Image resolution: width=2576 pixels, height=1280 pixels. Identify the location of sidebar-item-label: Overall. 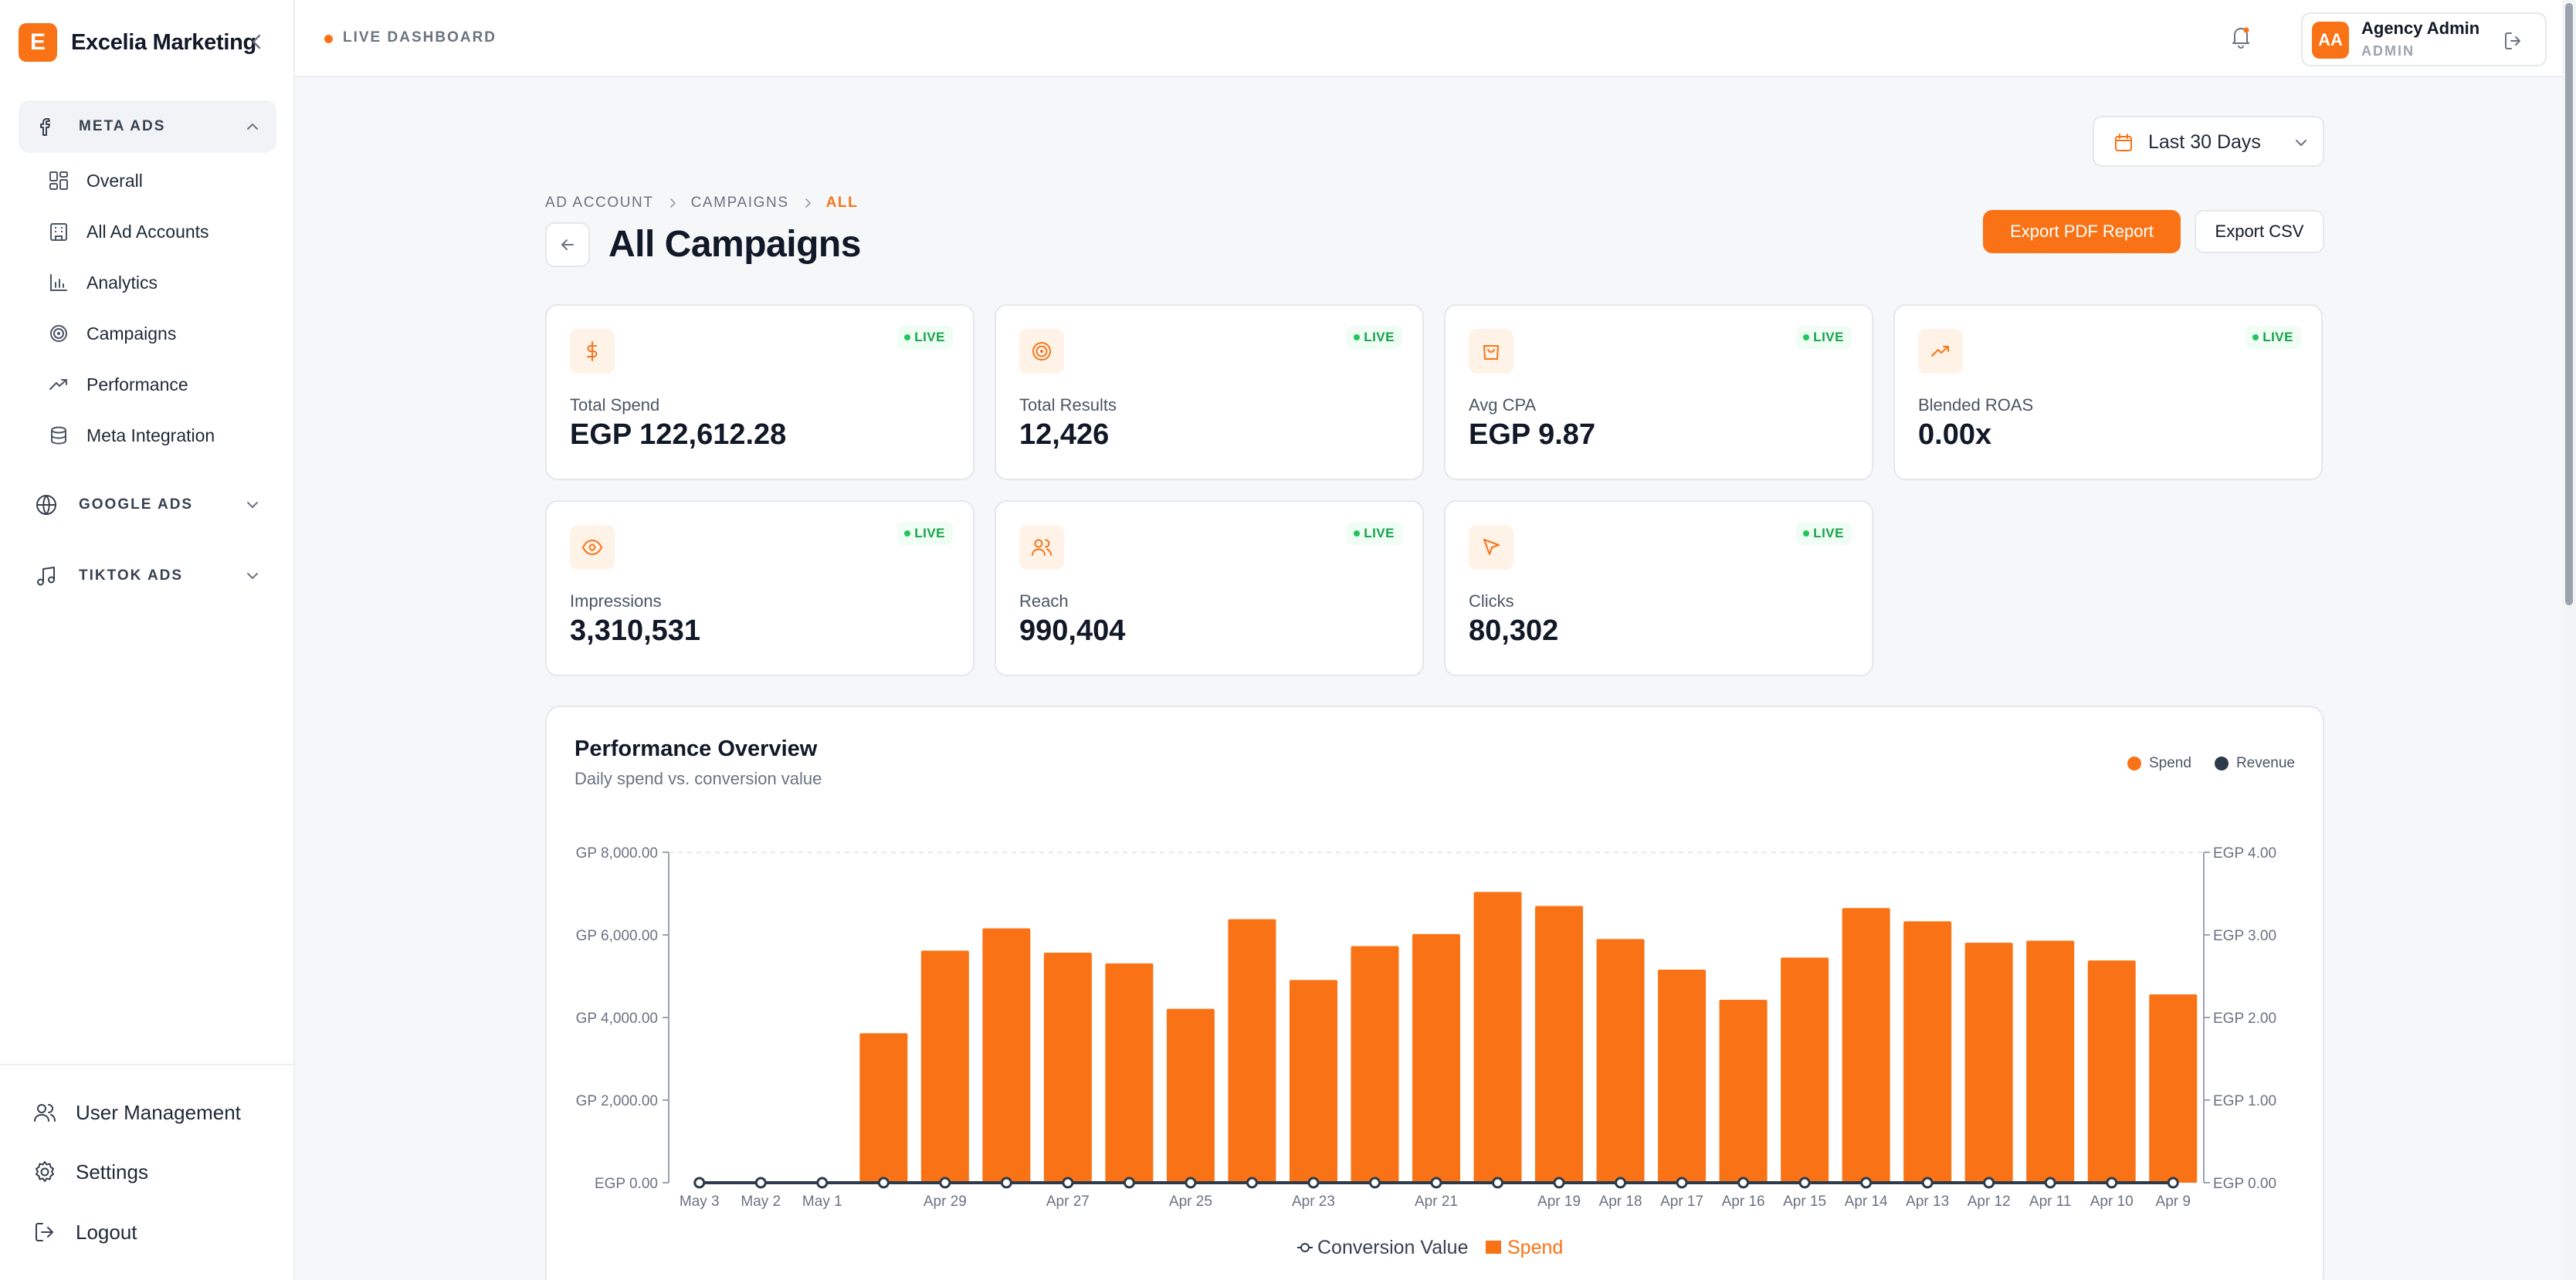
(114, 180).